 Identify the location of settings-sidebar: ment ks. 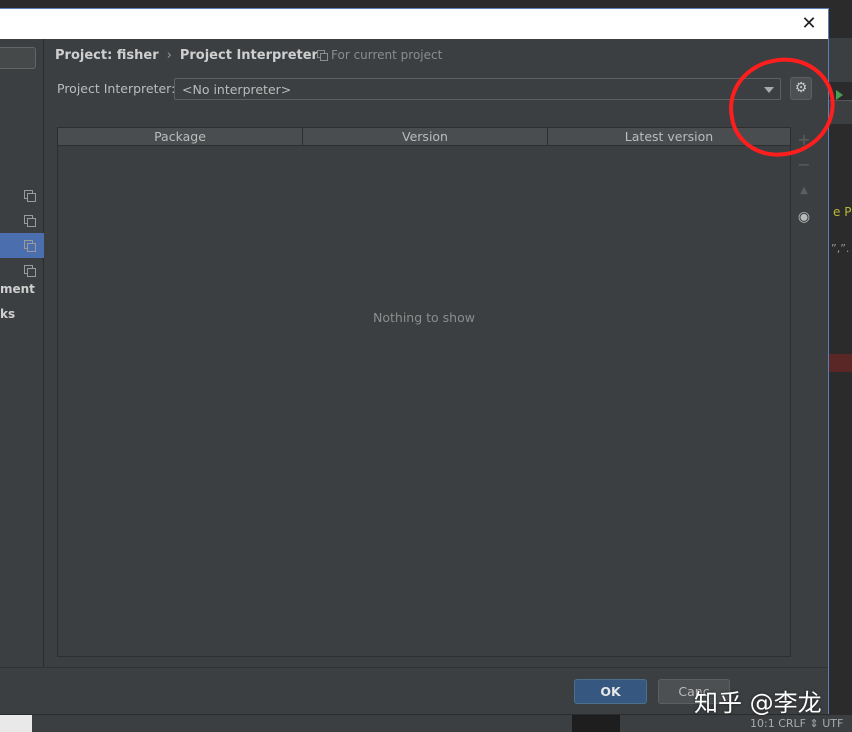
(22, 353).